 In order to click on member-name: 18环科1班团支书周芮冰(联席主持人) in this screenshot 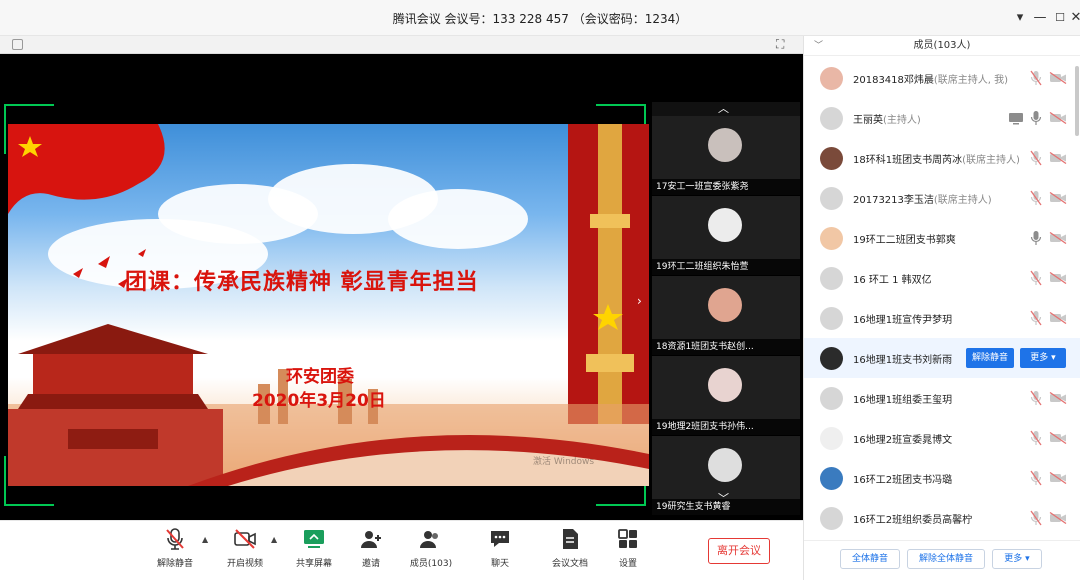, I will do `click(936, 158)`.